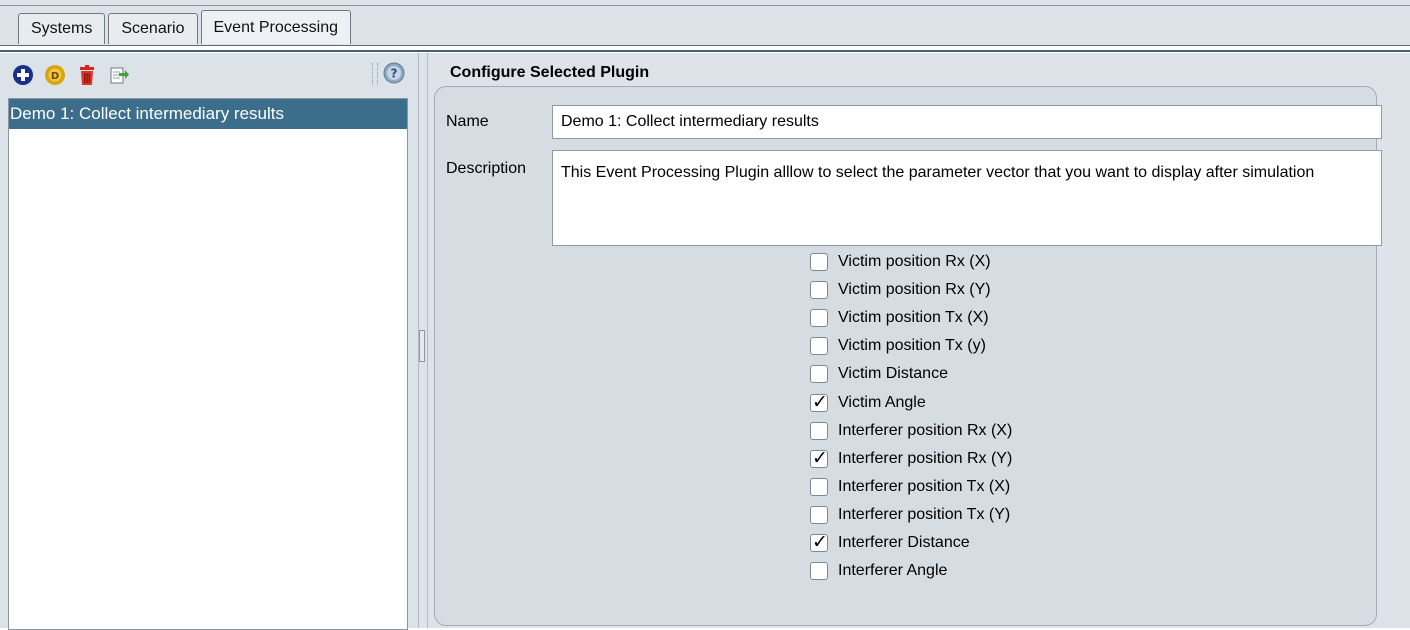 This screenshot has height=630, width=1410. What do you see at coordinates (912, 346) in the screenshot?
I see `checkbox-label: Victim position Tx (y)` at bounding box center [912, 346].